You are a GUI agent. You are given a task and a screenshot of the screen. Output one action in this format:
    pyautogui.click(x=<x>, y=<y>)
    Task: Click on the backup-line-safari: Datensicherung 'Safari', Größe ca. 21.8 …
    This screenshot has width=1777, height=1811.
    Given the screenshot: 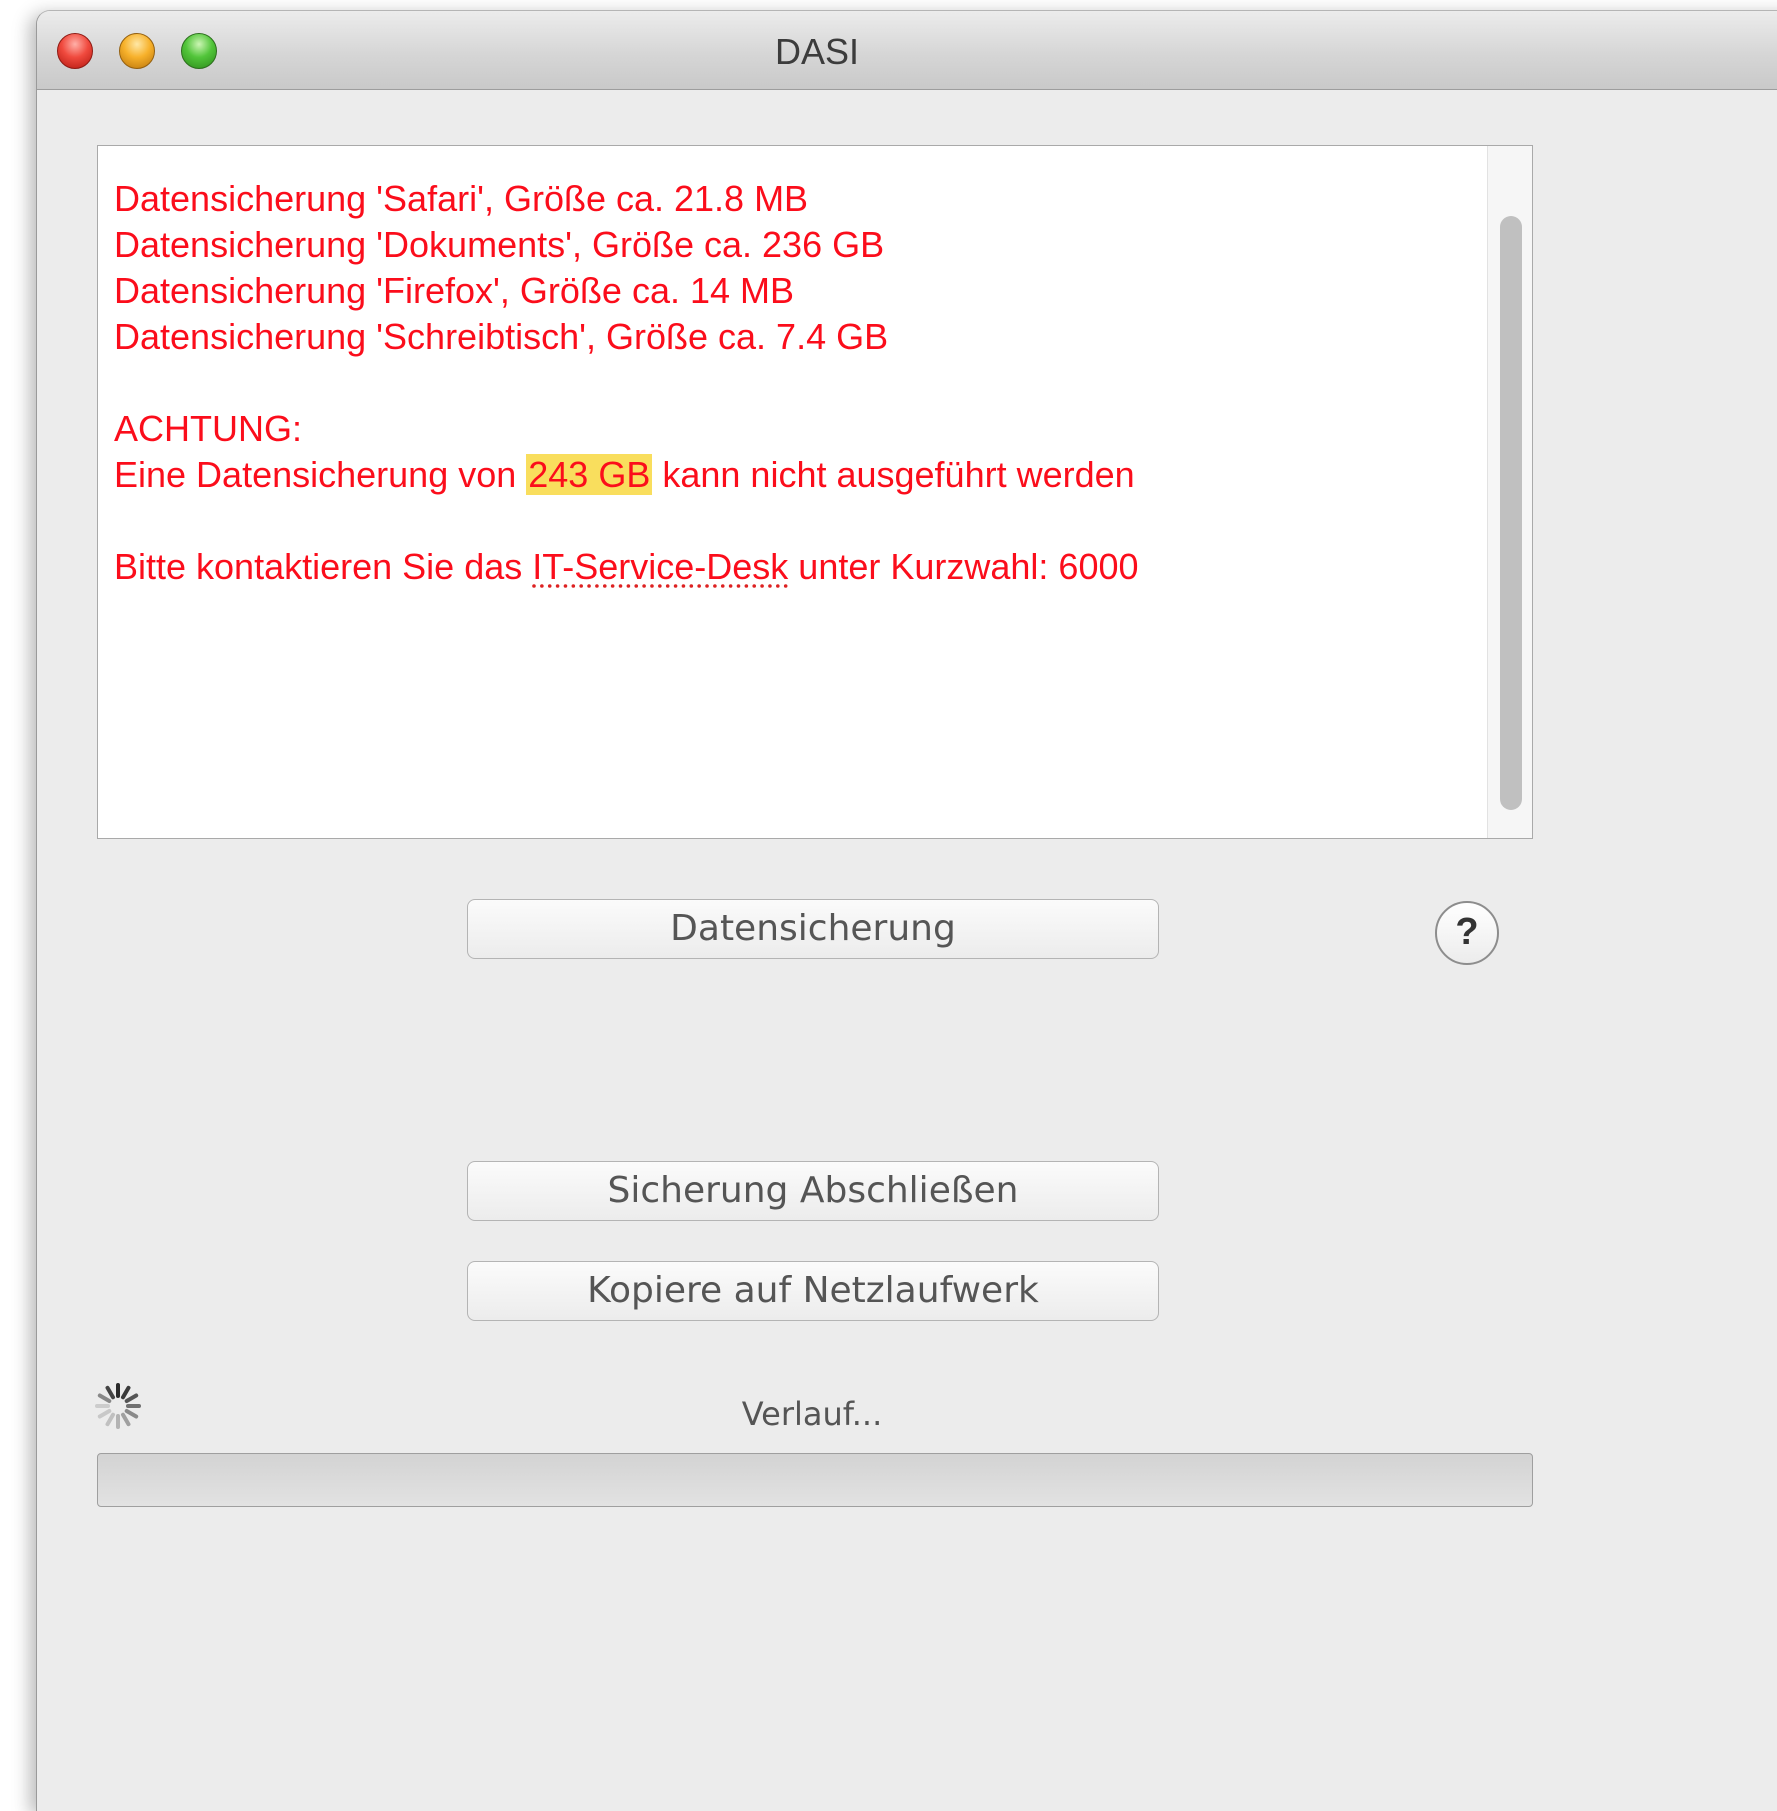 What is the action you would take?
    pyautogui.click(x=461, y=198)
    